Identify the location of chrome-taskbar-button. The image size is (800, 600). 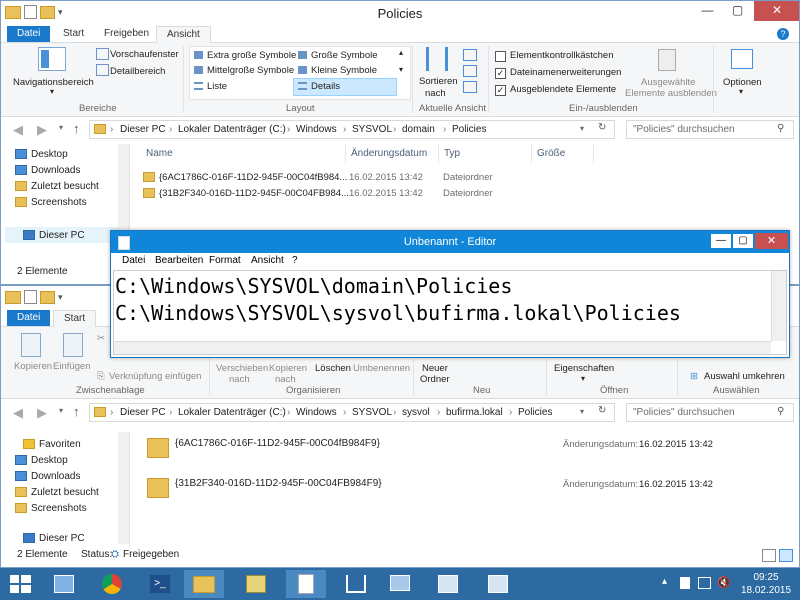
(112, 584).